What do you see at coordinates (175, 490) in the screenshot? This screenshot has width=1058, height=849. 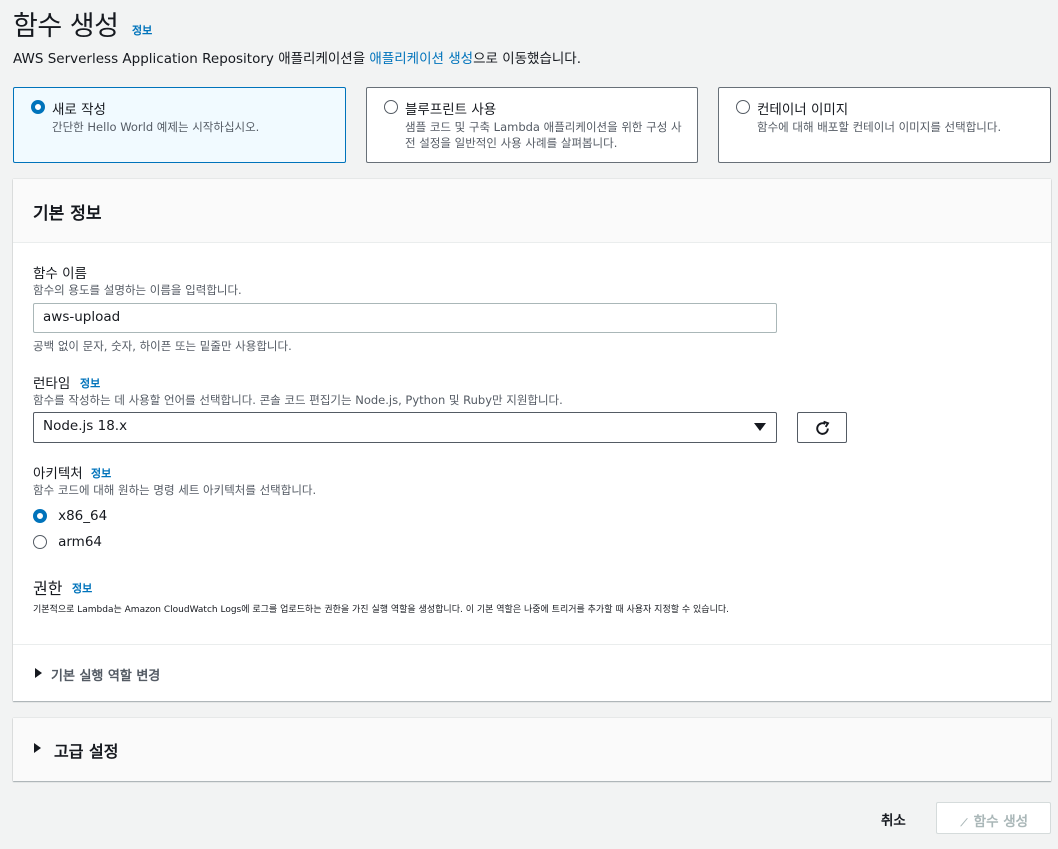 I see `architecture-desc: 함수 코드에 대해 원하는 명령 세트 아키텍처를 선택합니다.` at bounding box center [175, 490].